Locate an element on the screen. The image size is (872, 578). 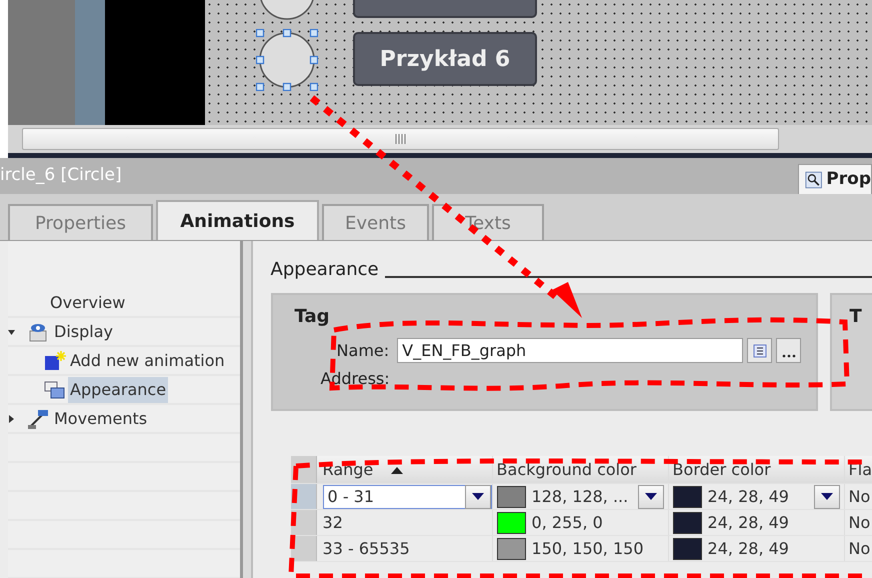
group-title: T is located at coordinates (856, 316).